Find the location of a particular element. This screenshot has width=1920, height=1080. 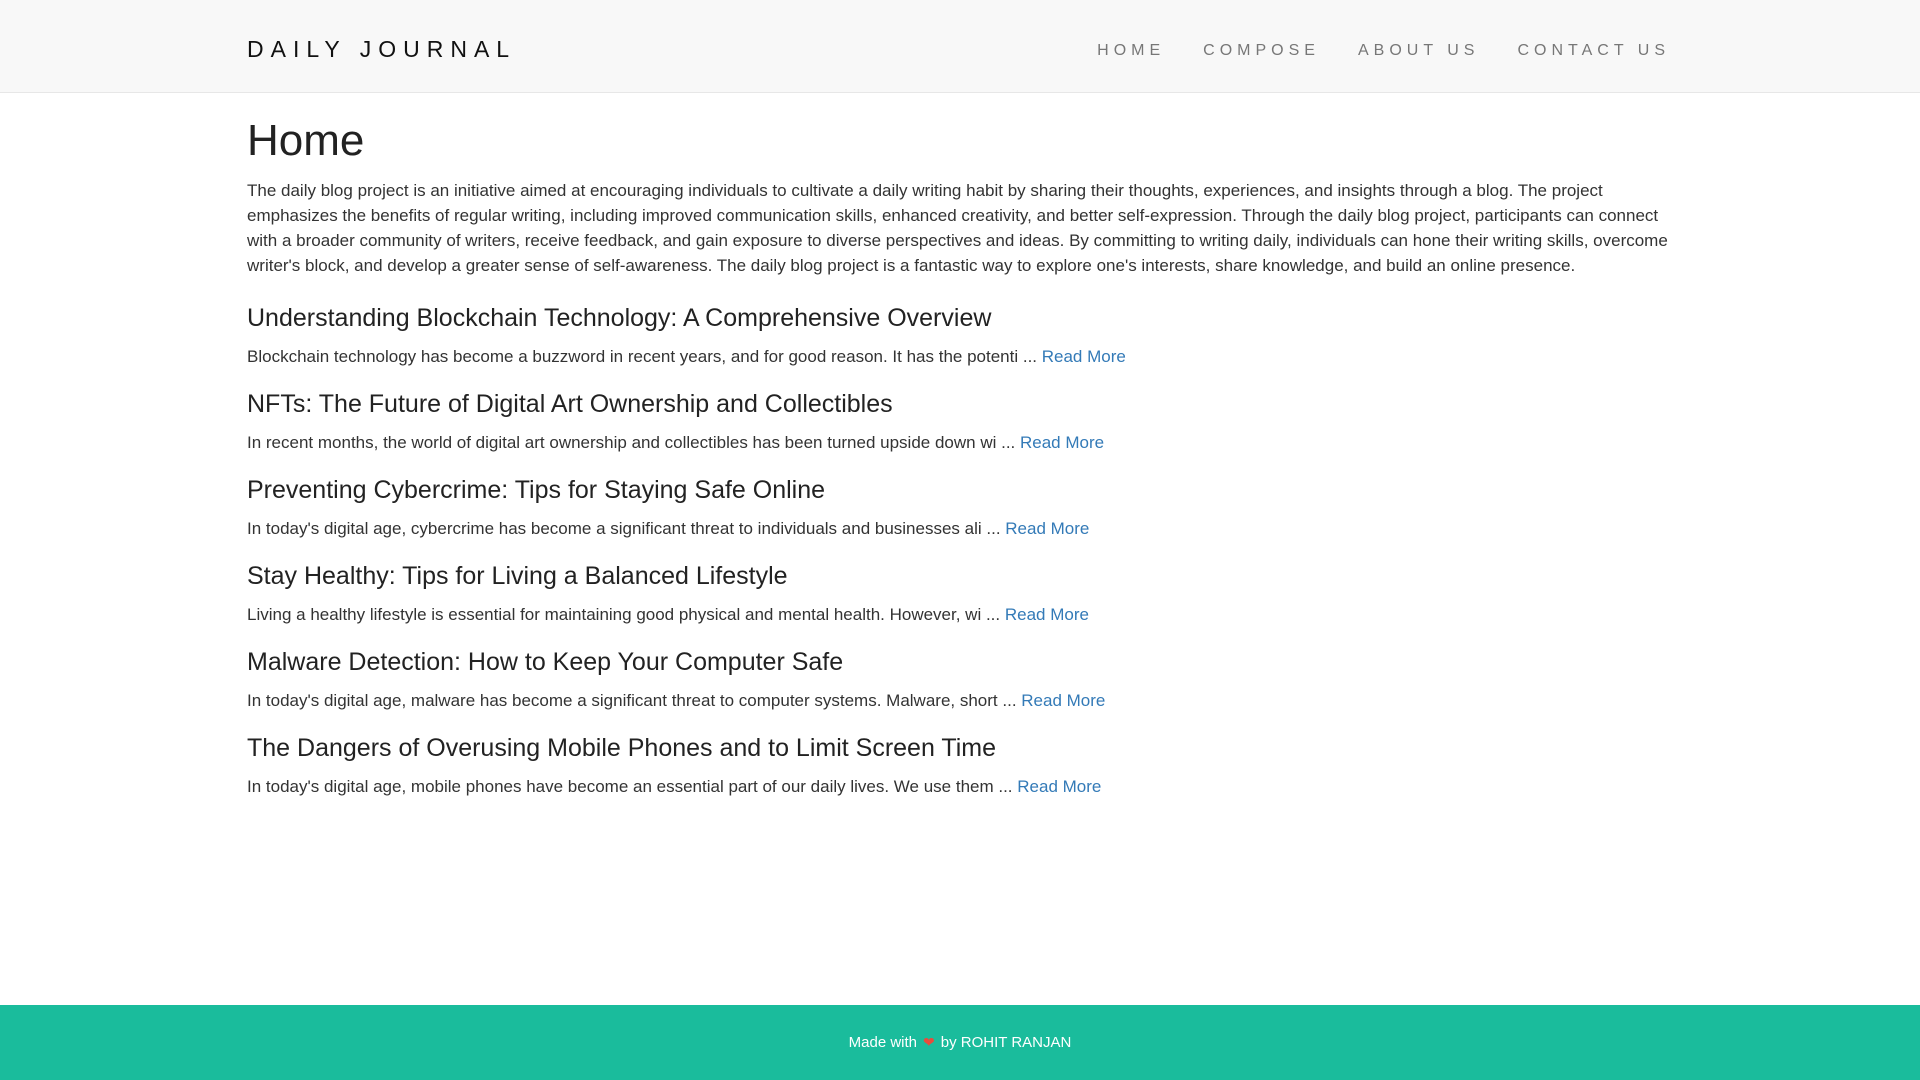

nav-link-contact-us: CONTACT US is located at coordinates (1593, 50).